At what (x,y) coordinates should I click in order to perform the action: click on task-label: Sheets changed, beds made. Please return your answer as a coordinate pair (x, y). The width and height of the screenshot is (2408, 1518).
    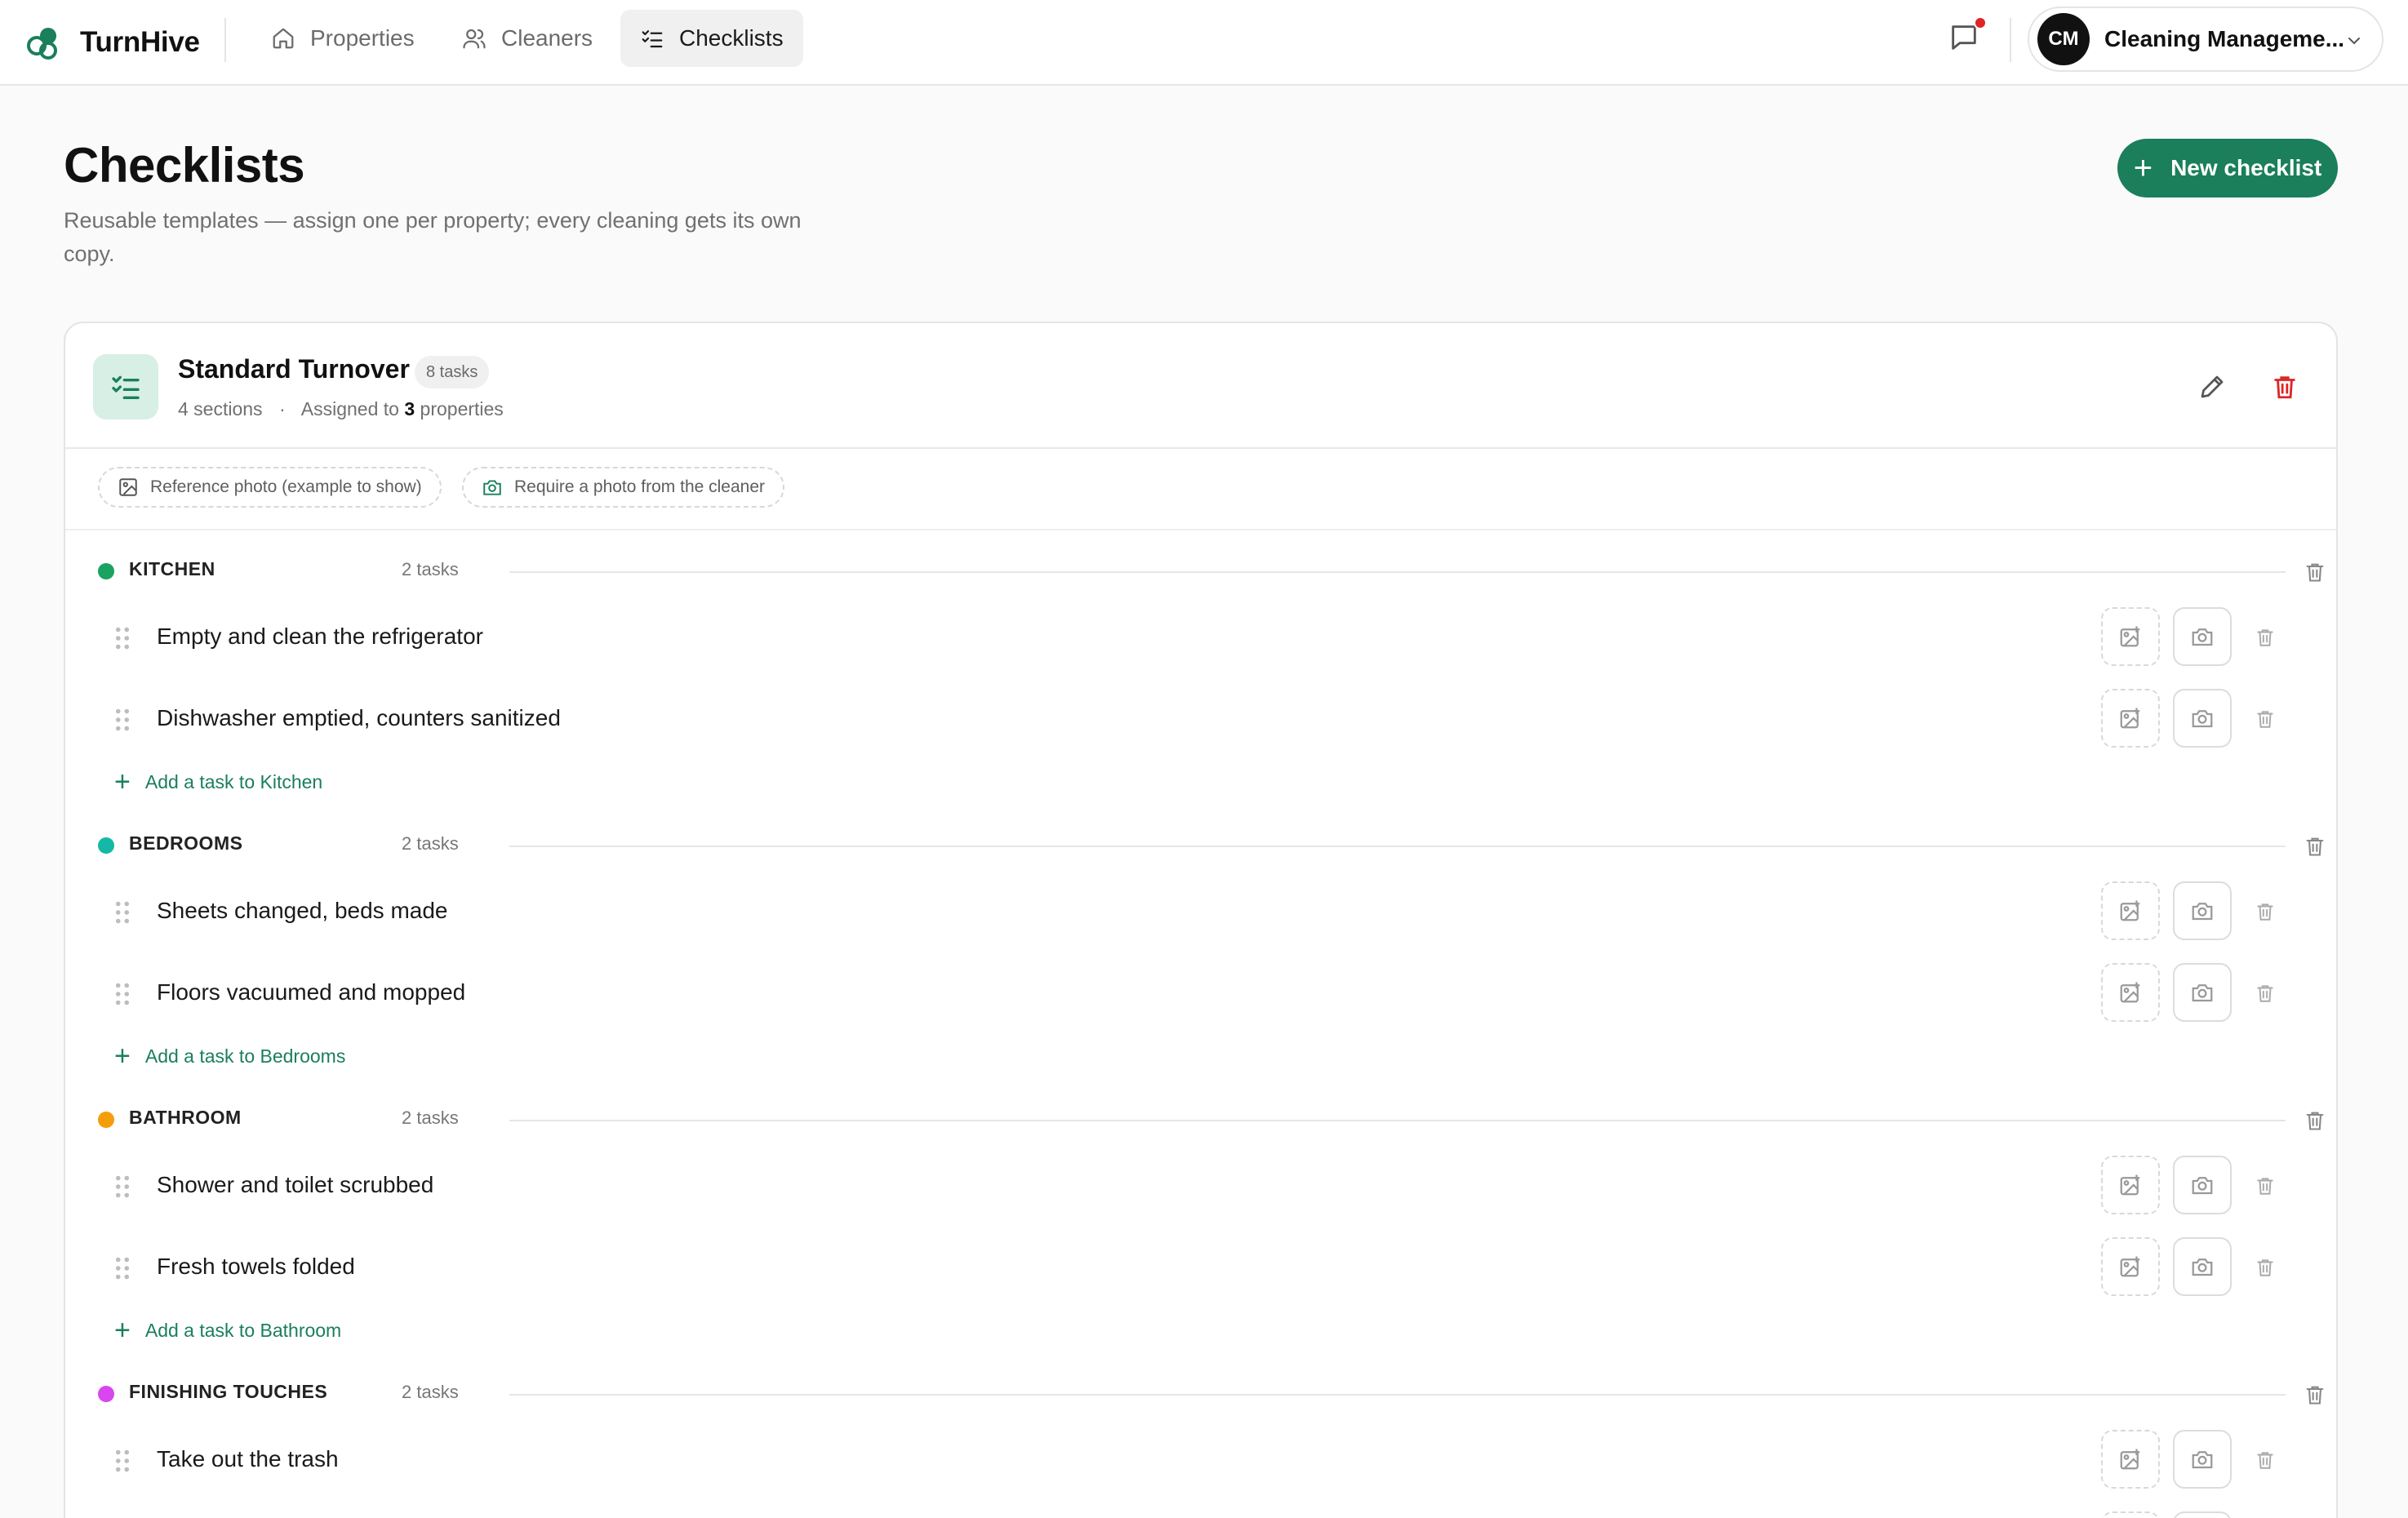
    Looking at the image, I should click on (302, 911).